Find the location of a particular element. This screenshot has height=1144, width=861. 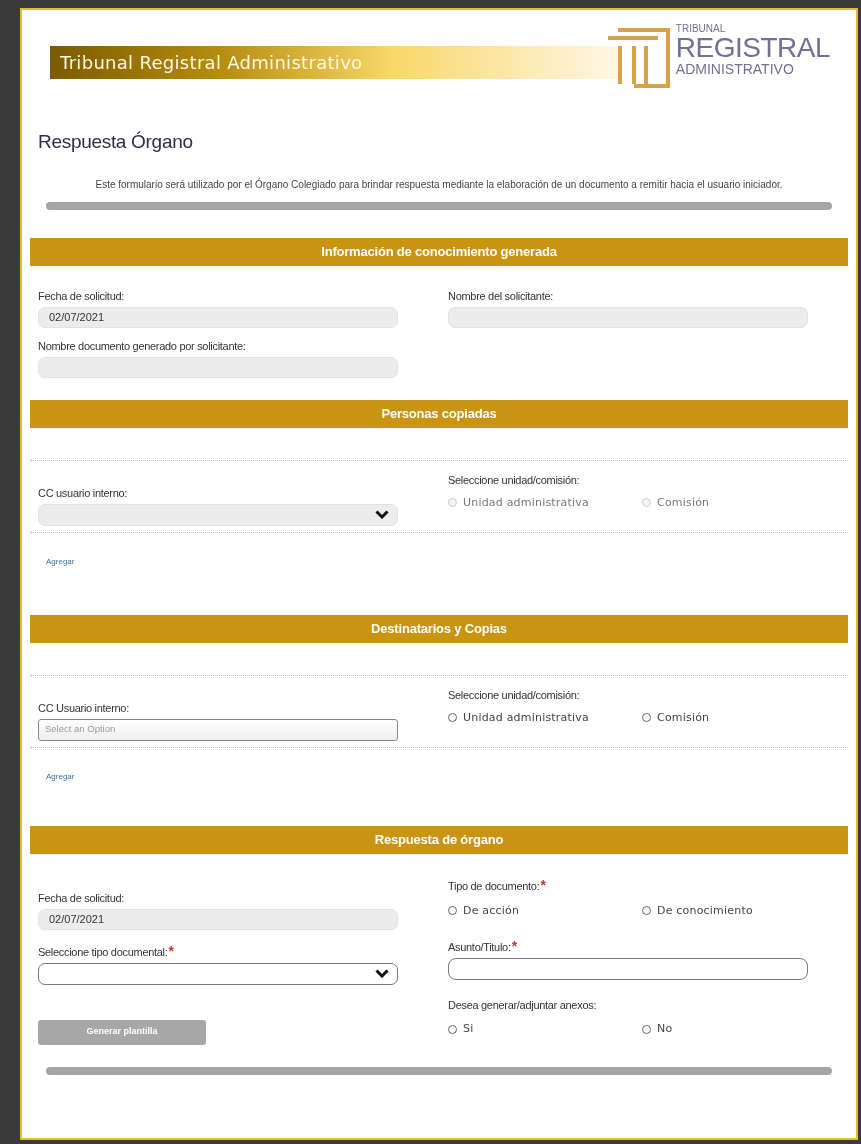

field-label: Desea generar/adjuntar anexos: is located at coordinates (522, 1005).